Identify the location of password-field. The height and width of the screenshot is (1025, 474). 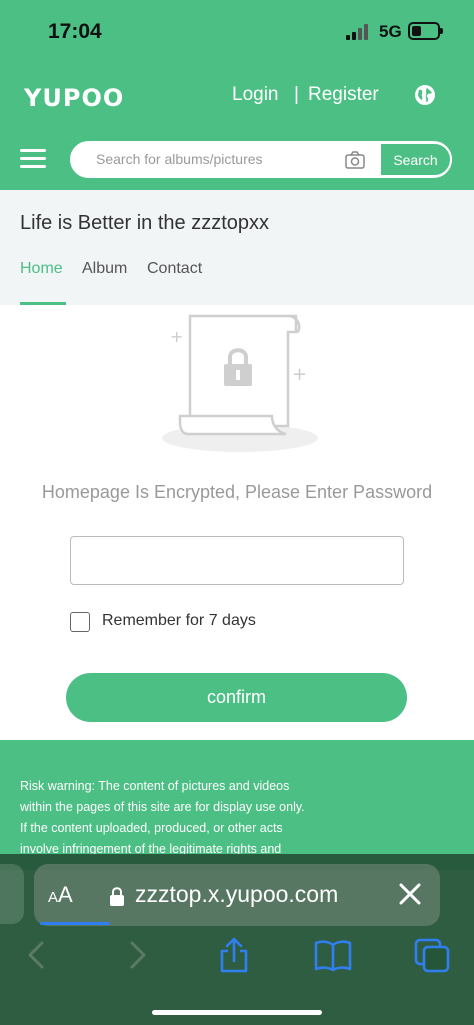
(237, 560).